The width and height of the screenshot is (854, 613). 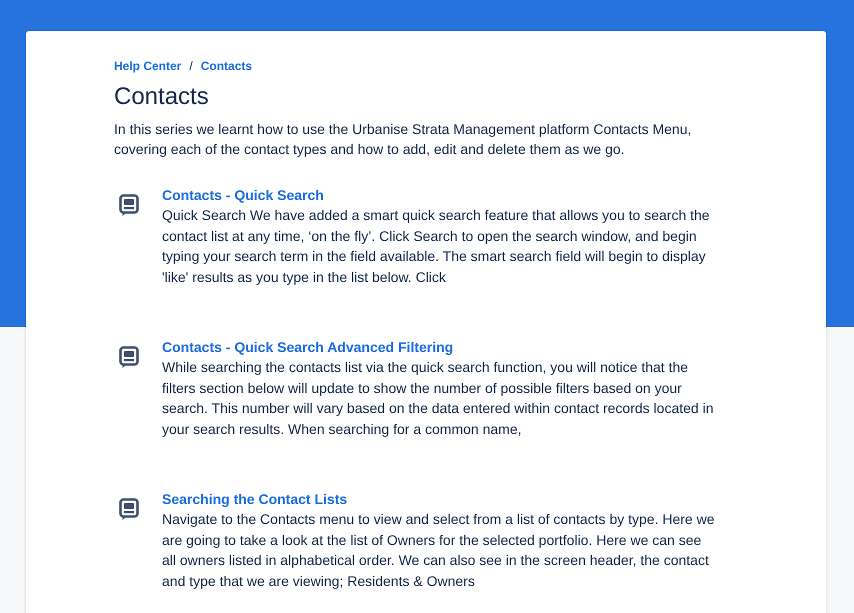 What do you see at coordinates (308, 347) in the screenshot?
I see `article-title-link: Contacts - Quick Search Advanced Filtering` at bounding box center [308, 347].